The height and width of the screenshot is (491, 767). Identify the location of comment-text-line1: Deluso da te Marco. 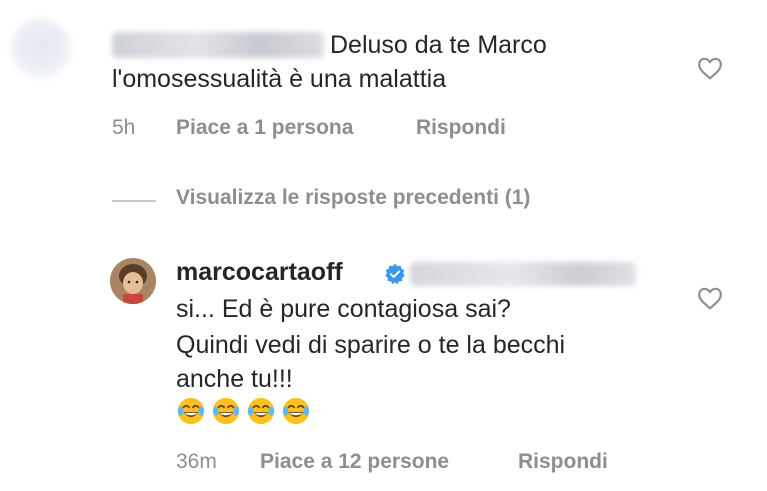
(438, 45).